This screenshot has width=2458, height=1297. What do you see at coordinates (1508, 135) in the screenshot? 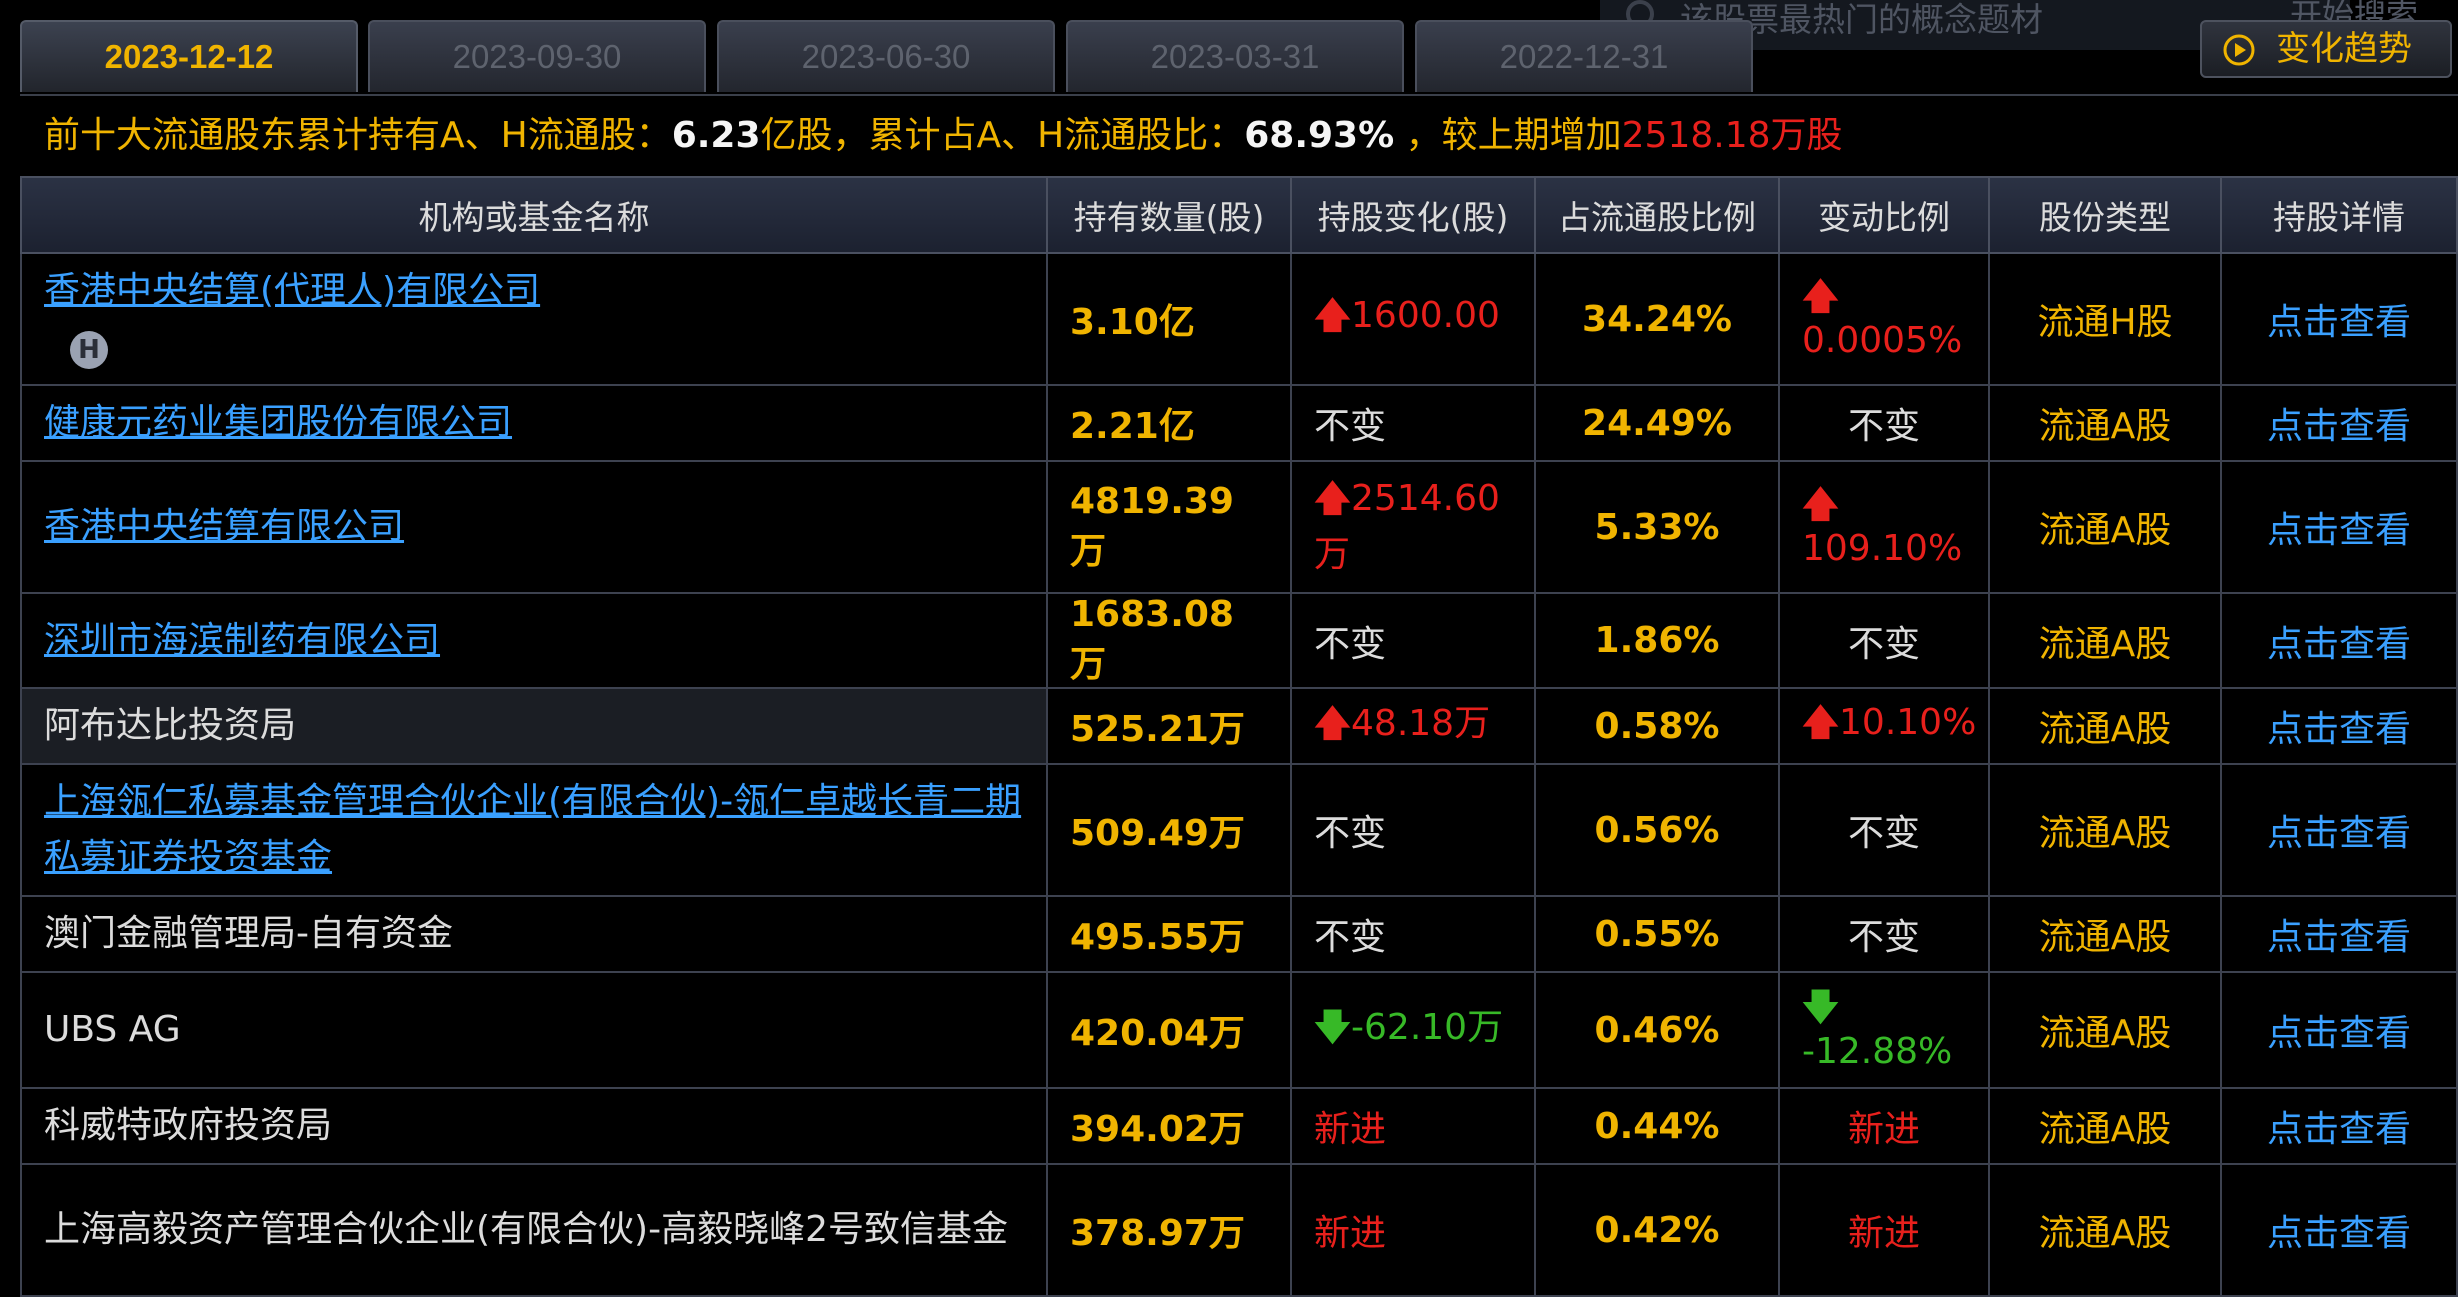
I see `summary-mid: ，较上期增加` at bounding box center [1508, 135].